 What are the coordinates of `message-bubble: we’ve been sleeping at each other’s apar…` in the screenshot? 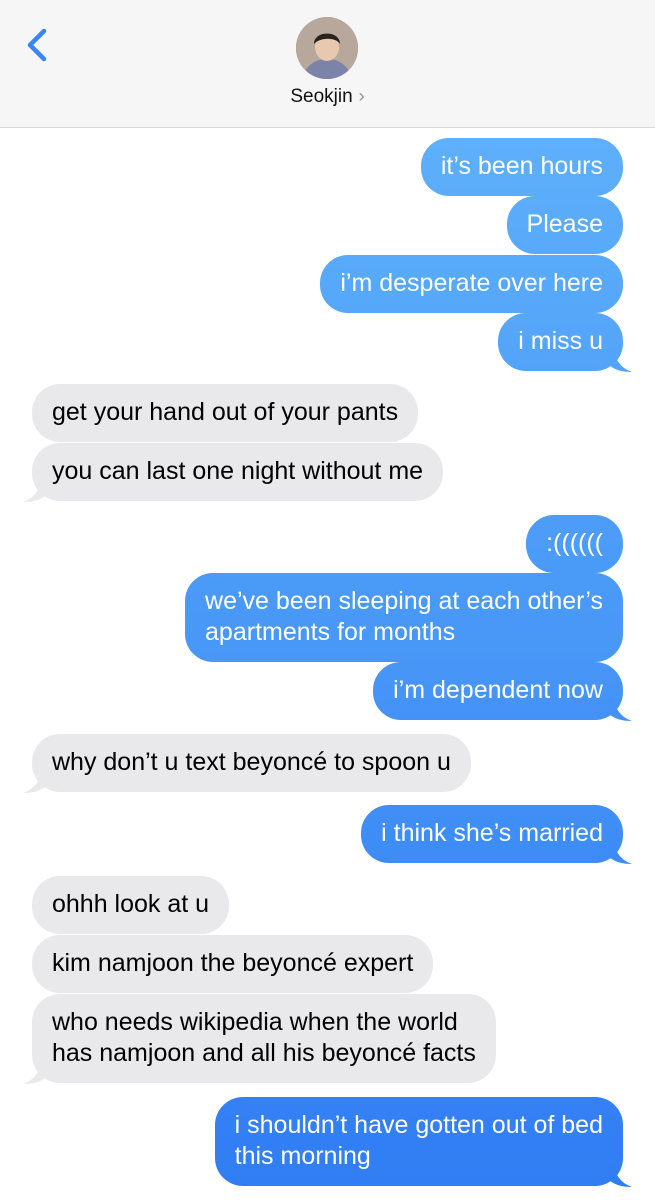 It's located at (404, 617).